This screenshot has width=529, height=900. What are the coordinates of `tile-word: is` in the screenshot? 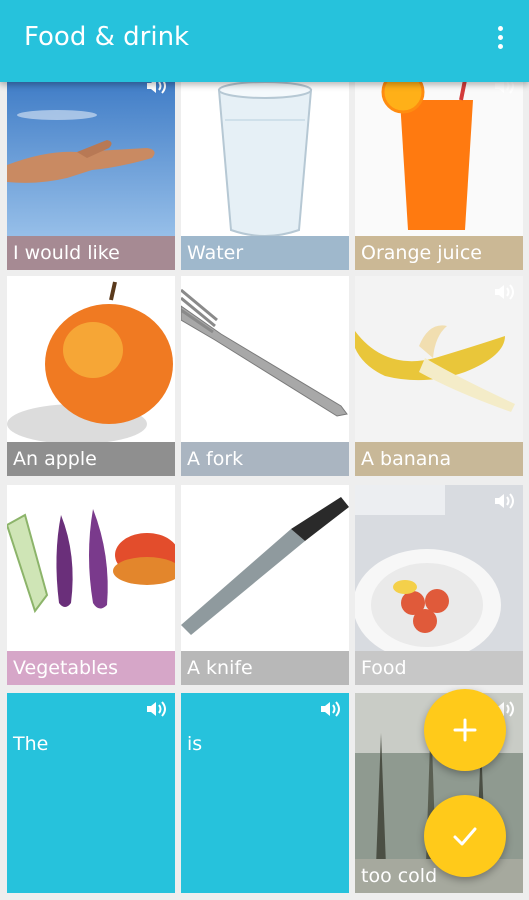 It's located at (195, 744).